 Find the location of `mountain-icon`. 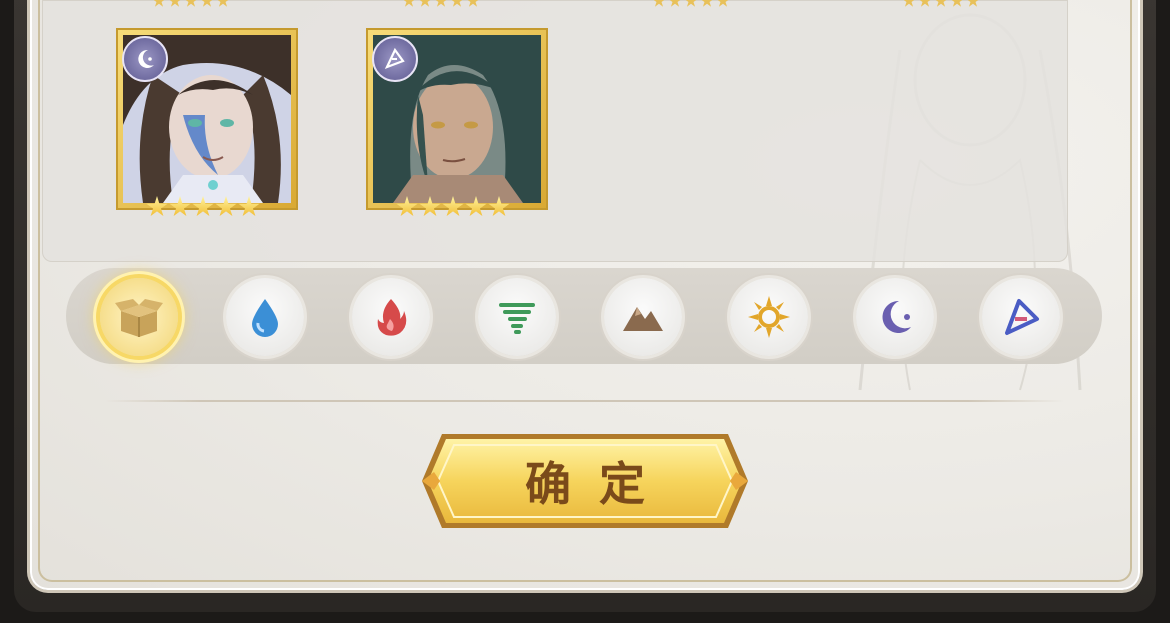

mountain-icon is located at coordinates (643, 319).